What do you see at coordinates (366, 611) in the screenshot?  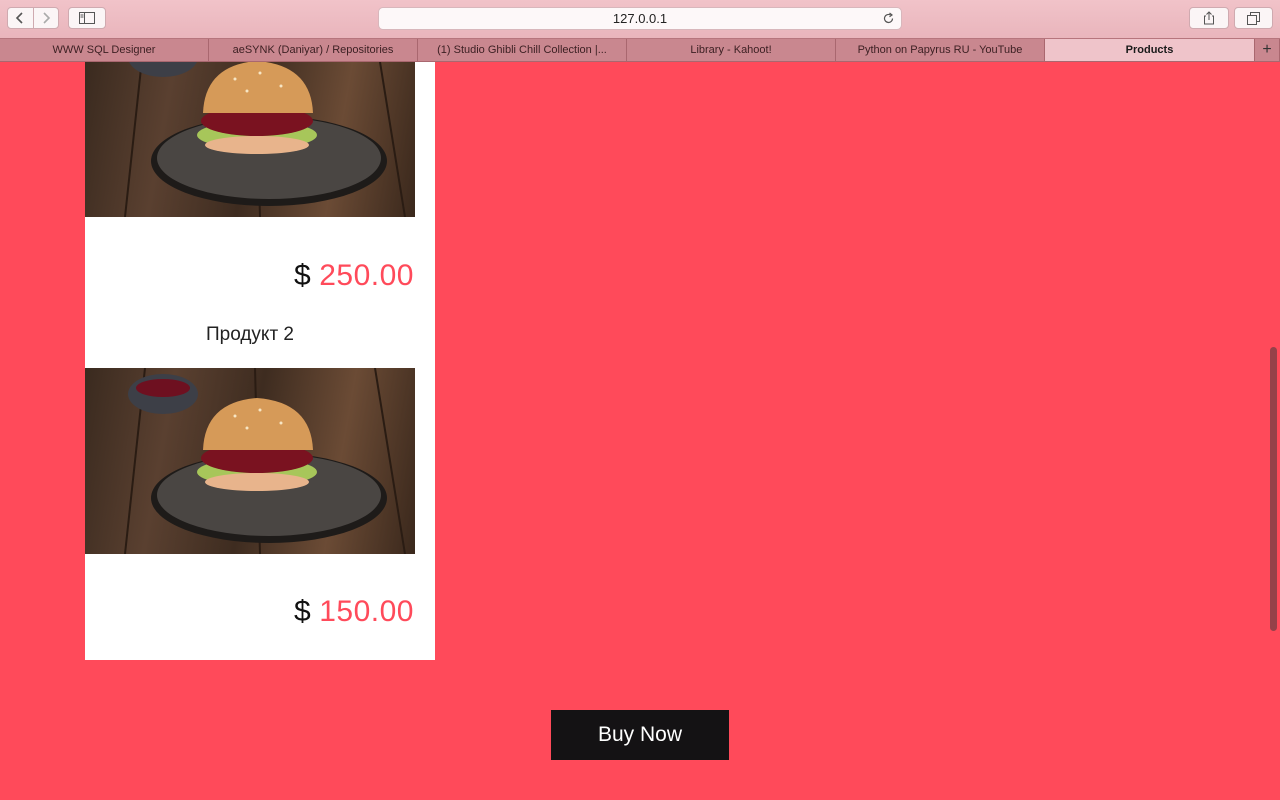 I see `price-value: 150.00` at bounding box center [366, 611].